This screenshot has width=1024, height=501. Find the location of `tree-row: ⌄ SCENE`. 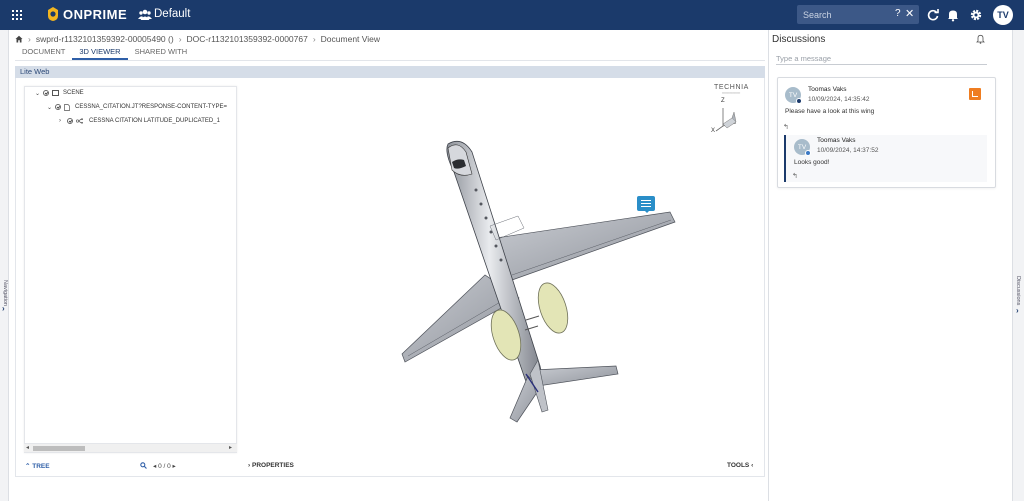

tree-row: ⌄ SCENE is located at coordinates (59, 93).